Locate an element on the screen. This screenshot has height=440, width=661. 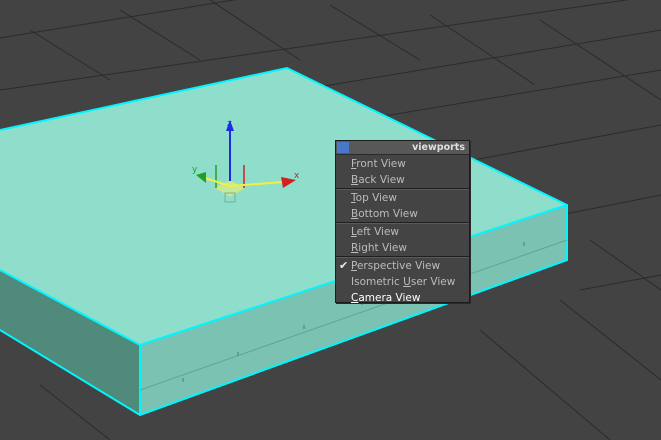
menu-item-label: Bottom View is located at coordinates (384, 214).